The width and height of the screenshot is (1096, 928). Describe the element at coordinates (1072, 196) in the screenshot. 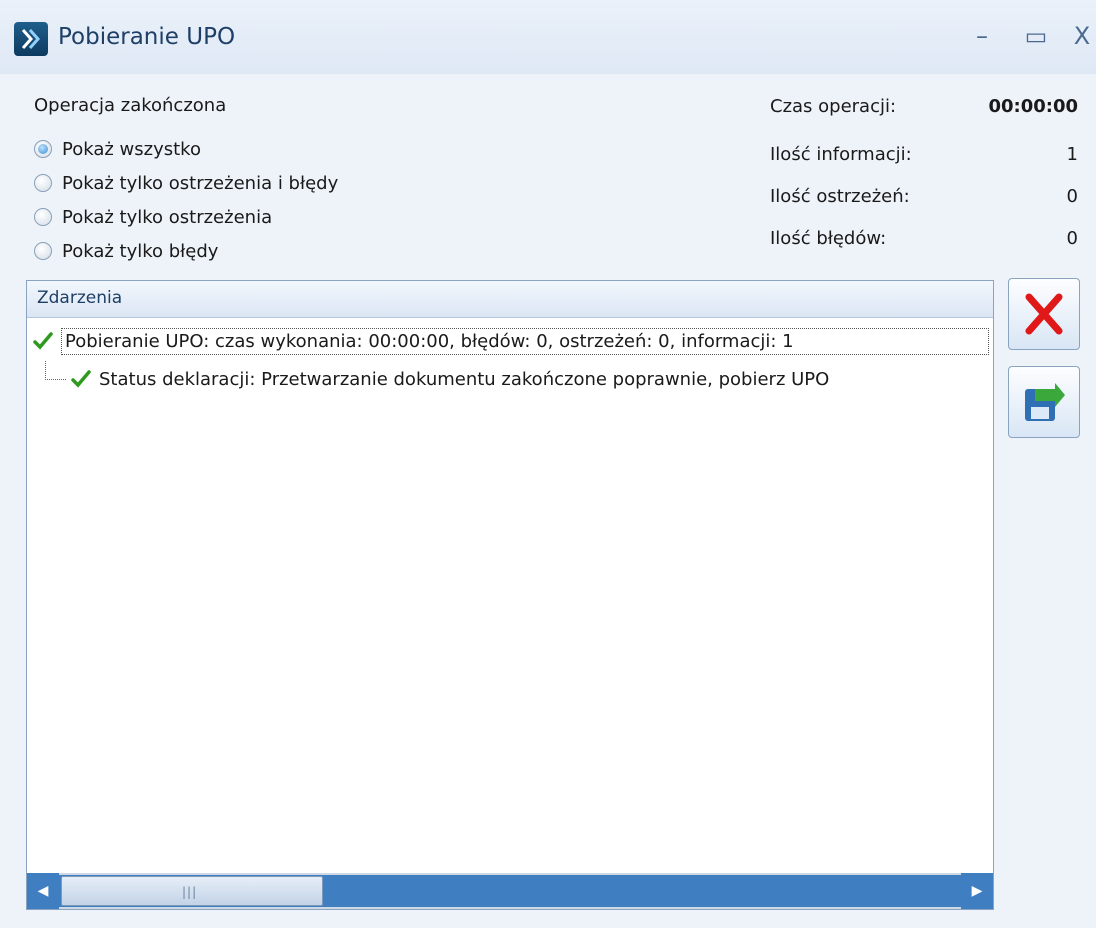

I see `warnings-count-value: 0` at that location.